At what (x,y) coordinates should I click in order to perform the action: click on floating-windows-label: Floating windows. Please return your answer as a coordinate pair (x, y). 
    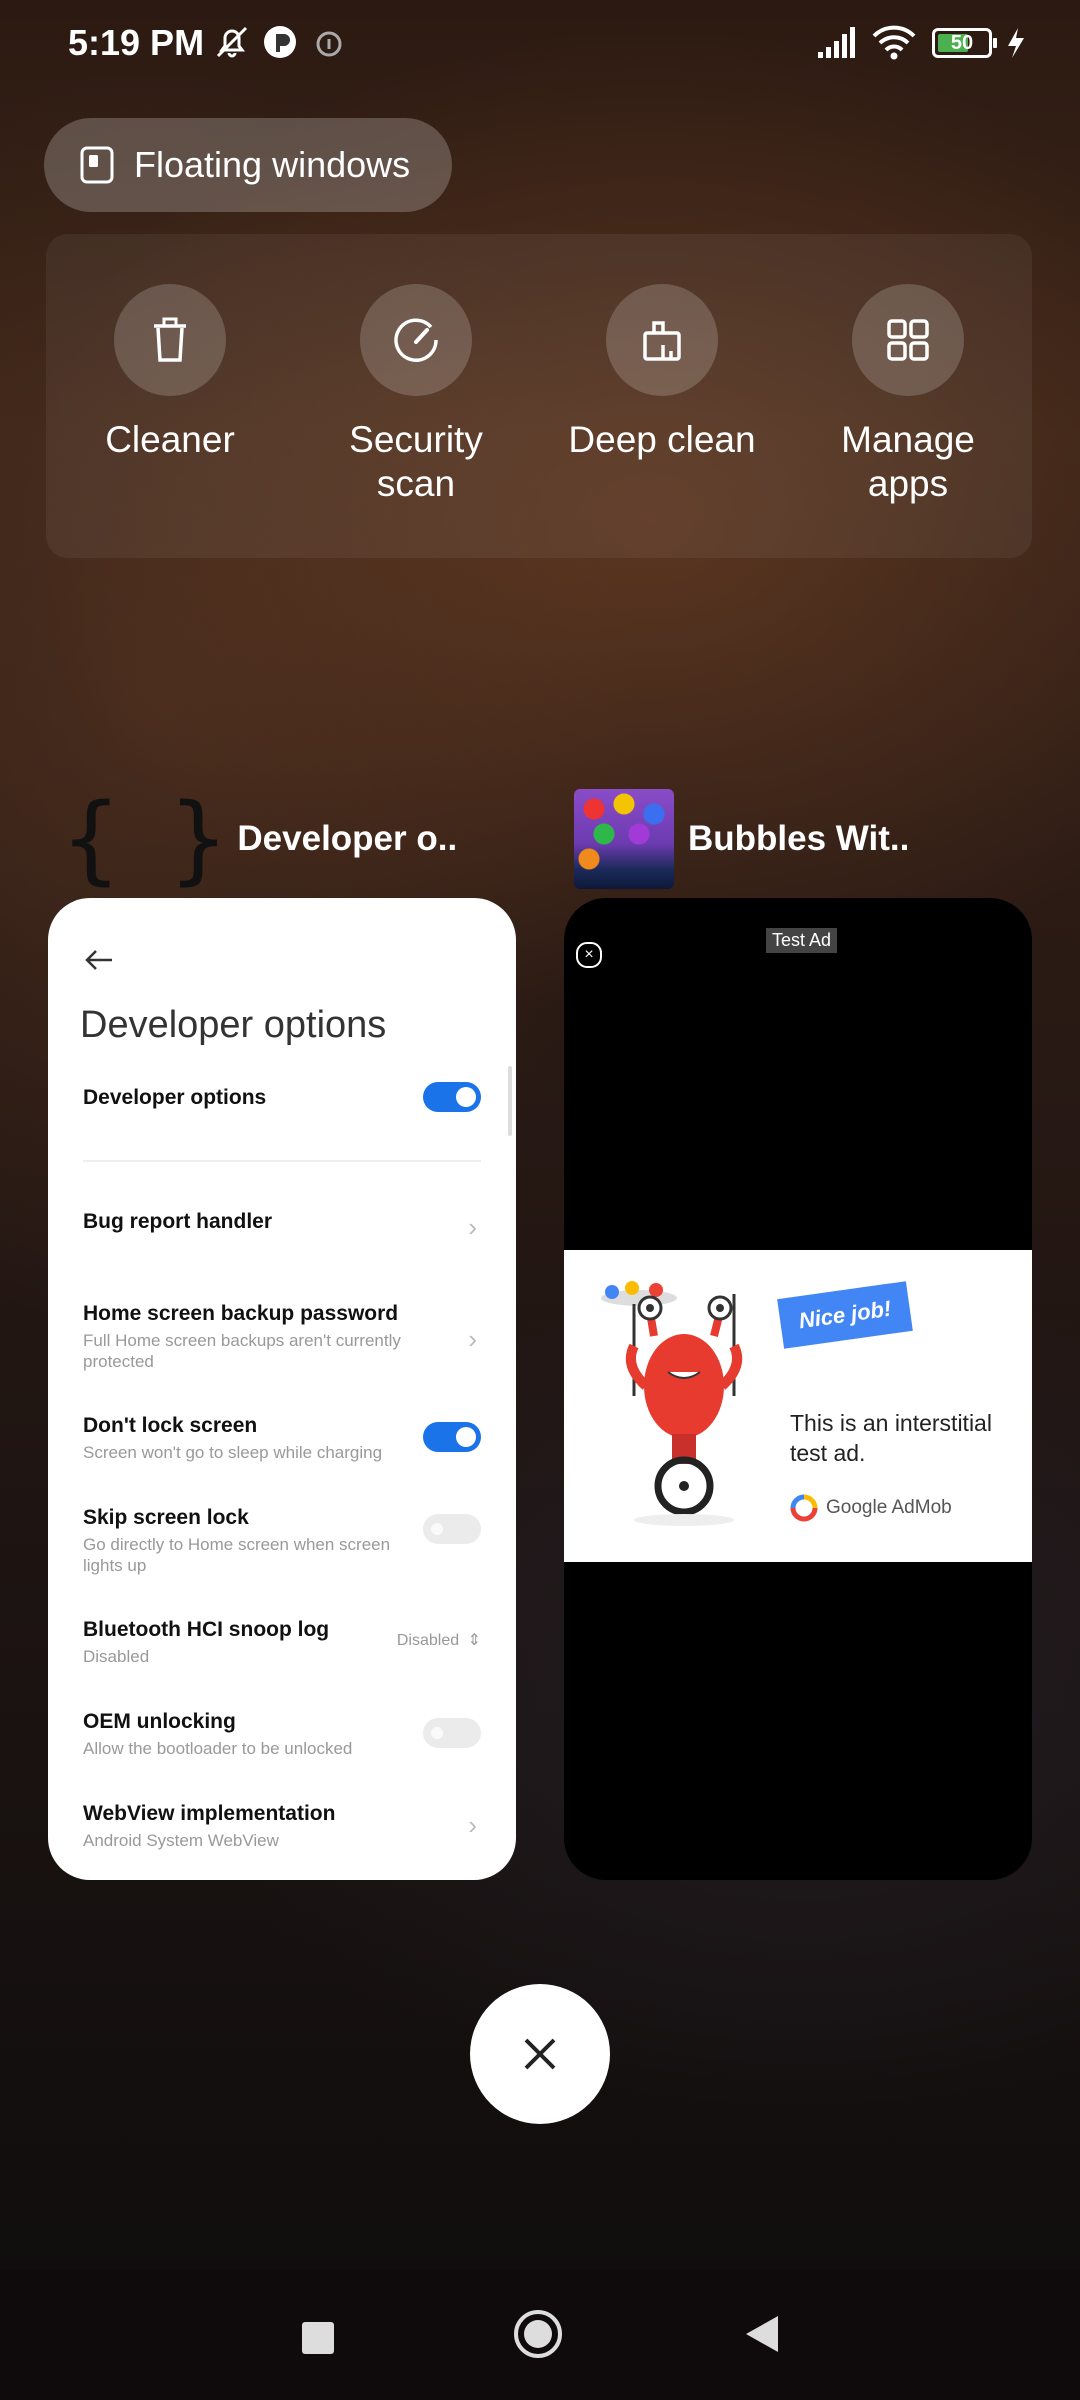
    Looking at the image, I should click on (272, 164).